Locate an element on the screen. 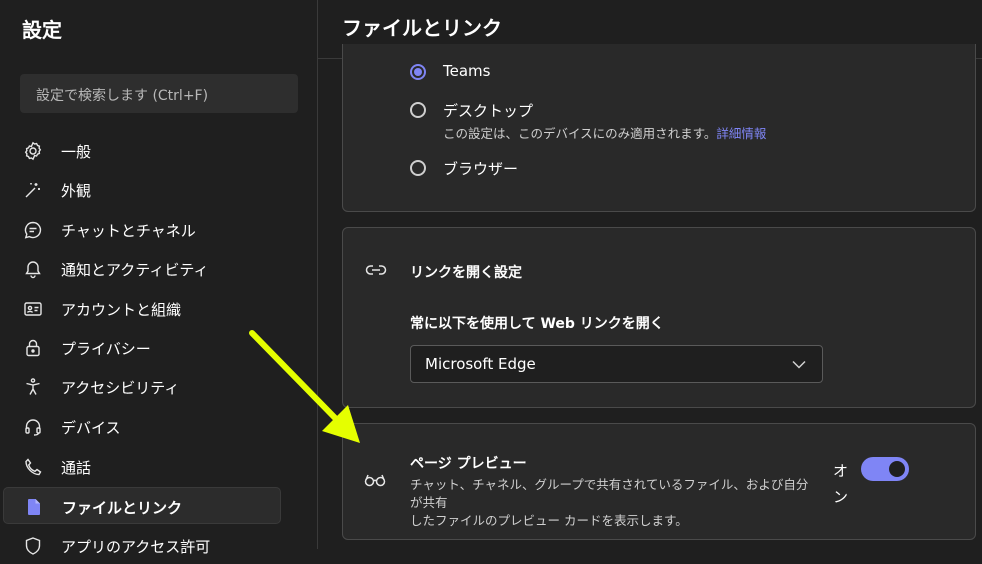 The height and width of the screenshot is (564, 982). page-preview-title: ページ プレビュー is located at coordinates (468, 464).